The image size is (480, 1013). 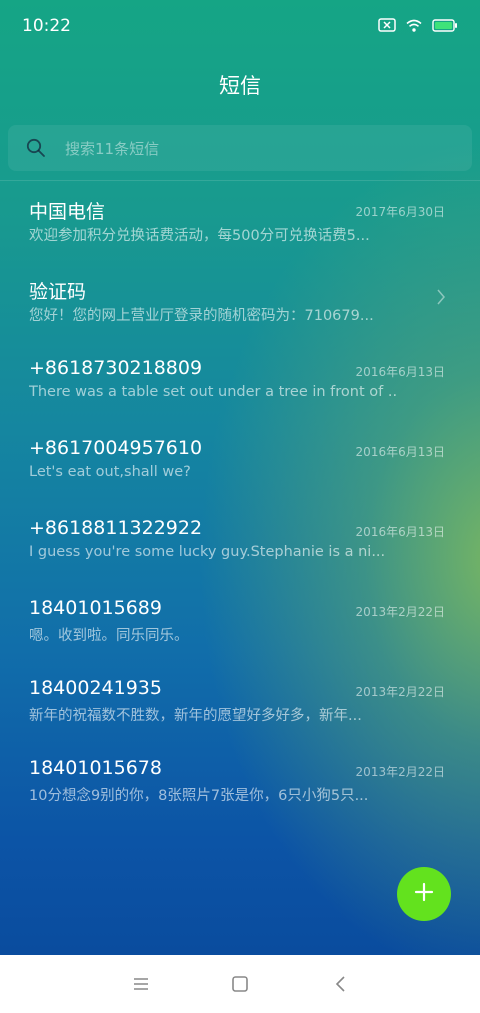 I want to click on status-time: 10:22, so click(x=46, y=26).